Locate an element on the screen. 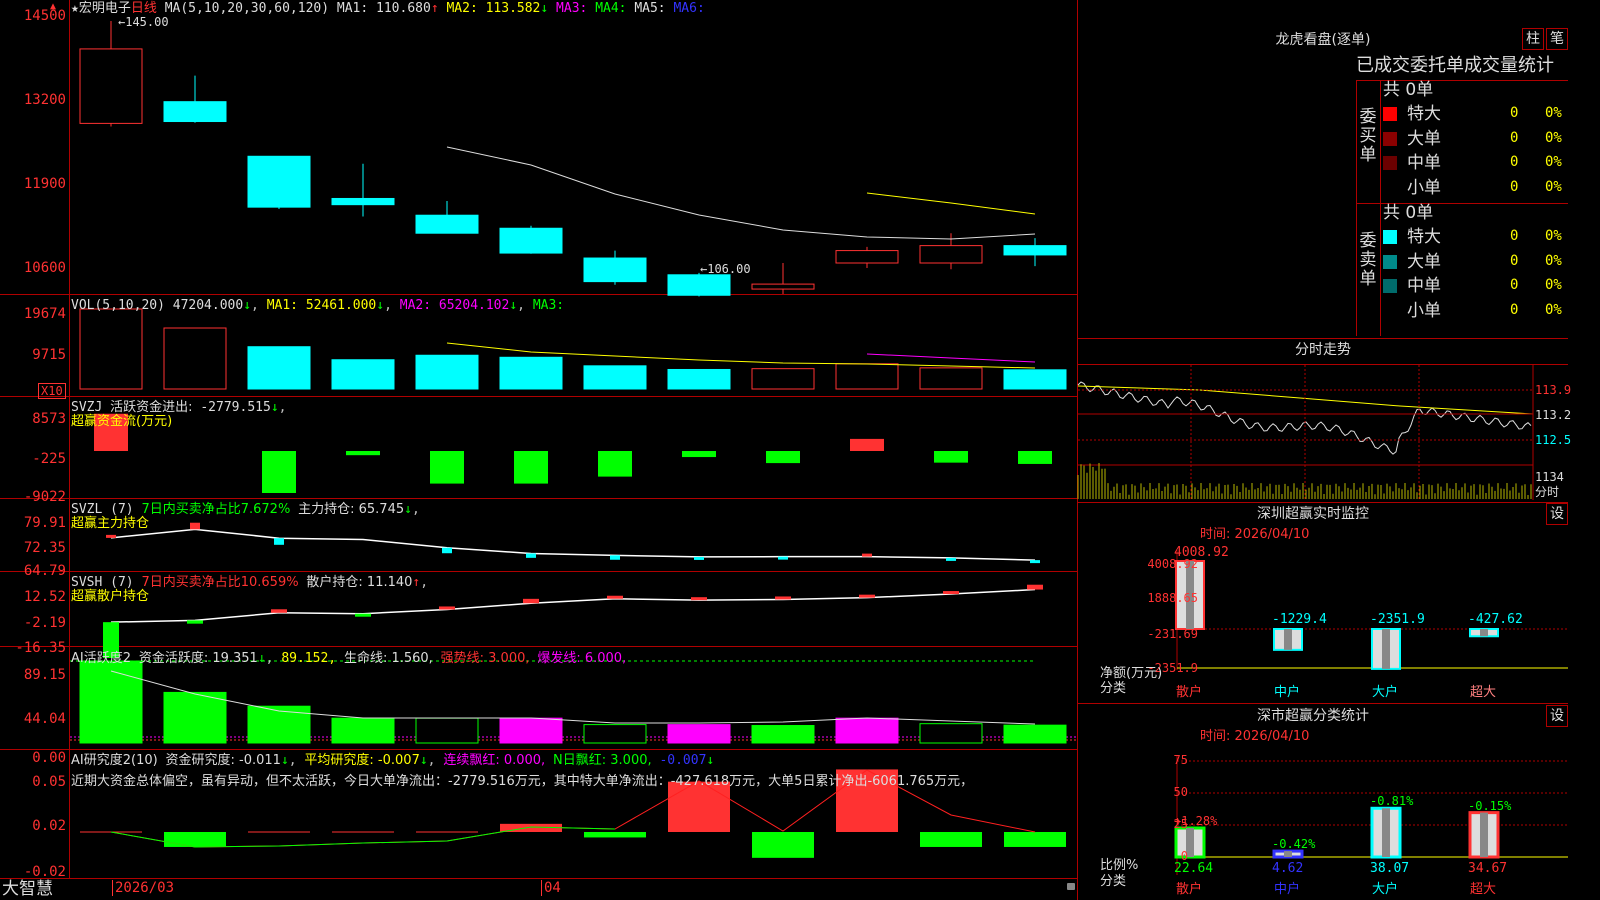 Image resolution: width=1600 pixels, height=900 pixels. svzj-header: SVZJ 活跃资金进出: -2779.515↓, is located at coordinates (179, 407).